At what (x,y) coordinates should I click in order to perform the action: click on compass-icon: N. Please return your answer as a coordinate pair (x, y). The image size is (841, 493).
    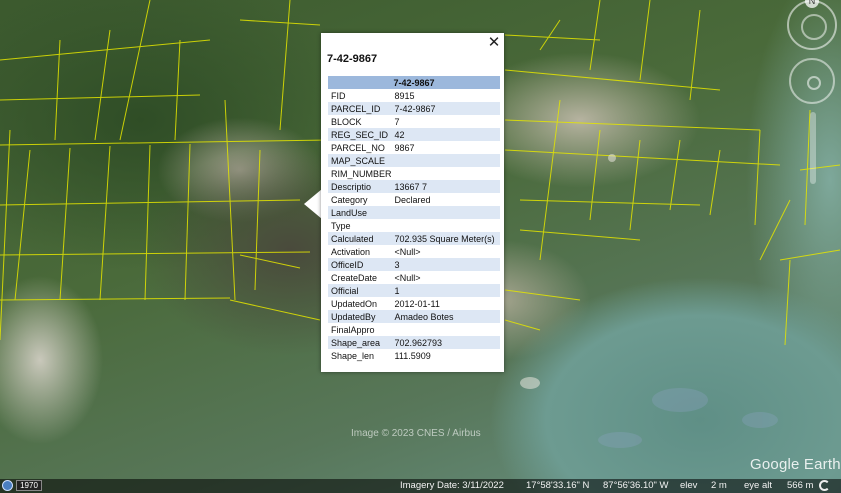
    Looking at the image, I should click on (812, 25).